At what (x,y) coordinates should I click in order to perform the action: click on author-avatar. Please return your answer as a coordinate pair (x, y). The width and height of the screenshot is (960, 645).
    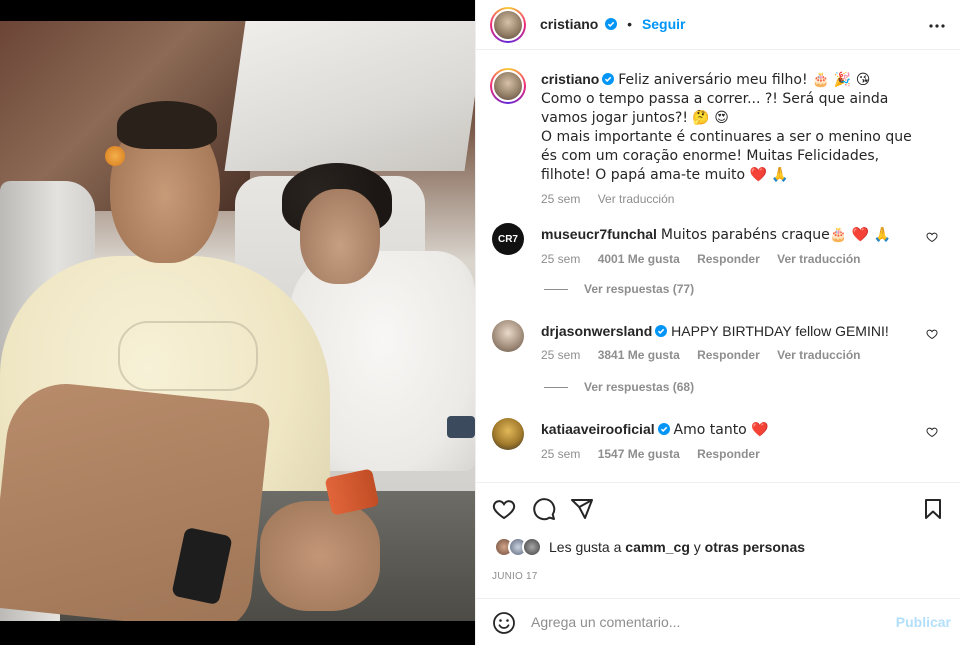
    Looking at the image, I should click on (508, 25).